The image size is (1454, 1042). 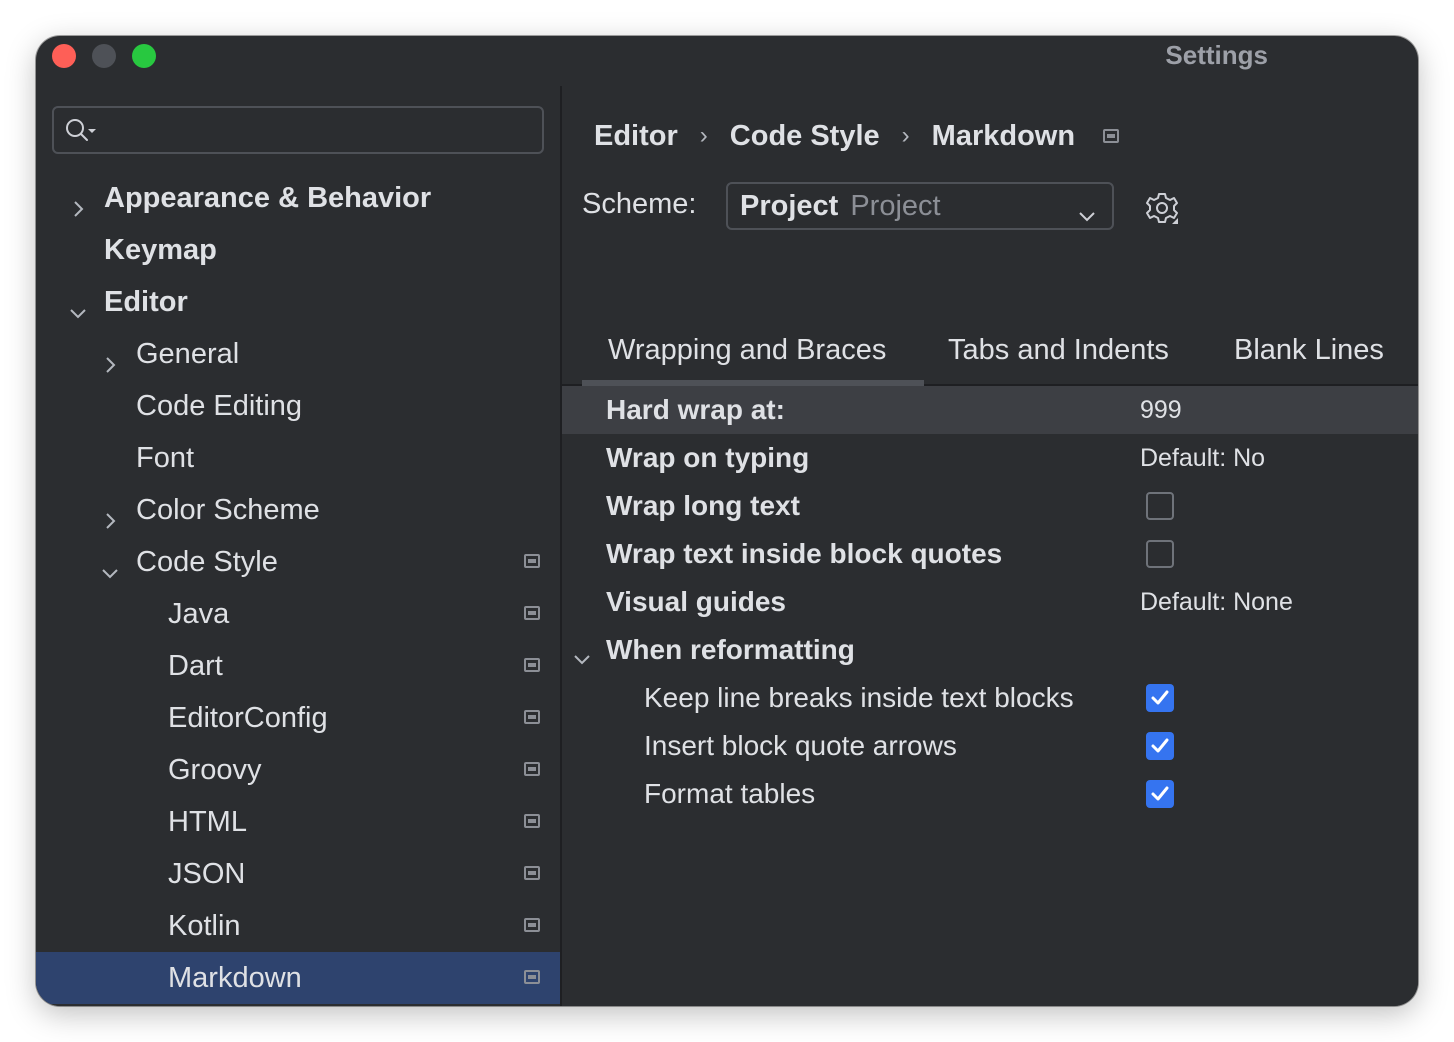 I want to click on scheme-value: Project, so click(x=789, y=206).